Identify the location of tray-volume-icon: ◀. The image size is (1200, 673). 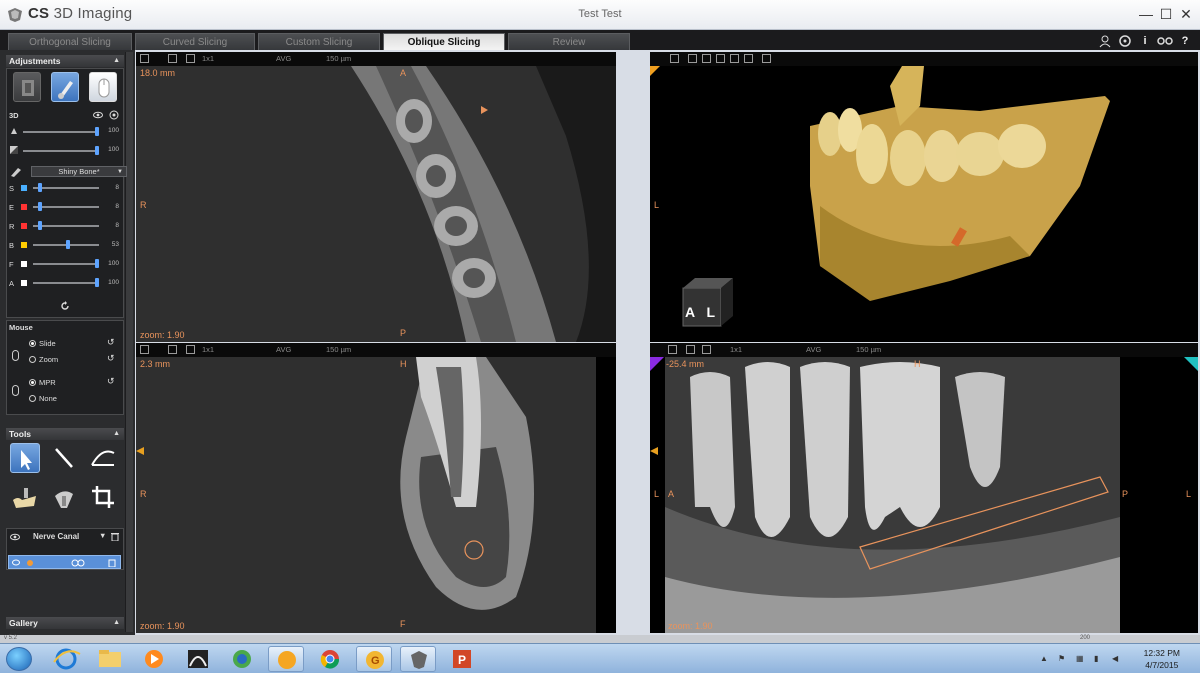
(1116, 658).